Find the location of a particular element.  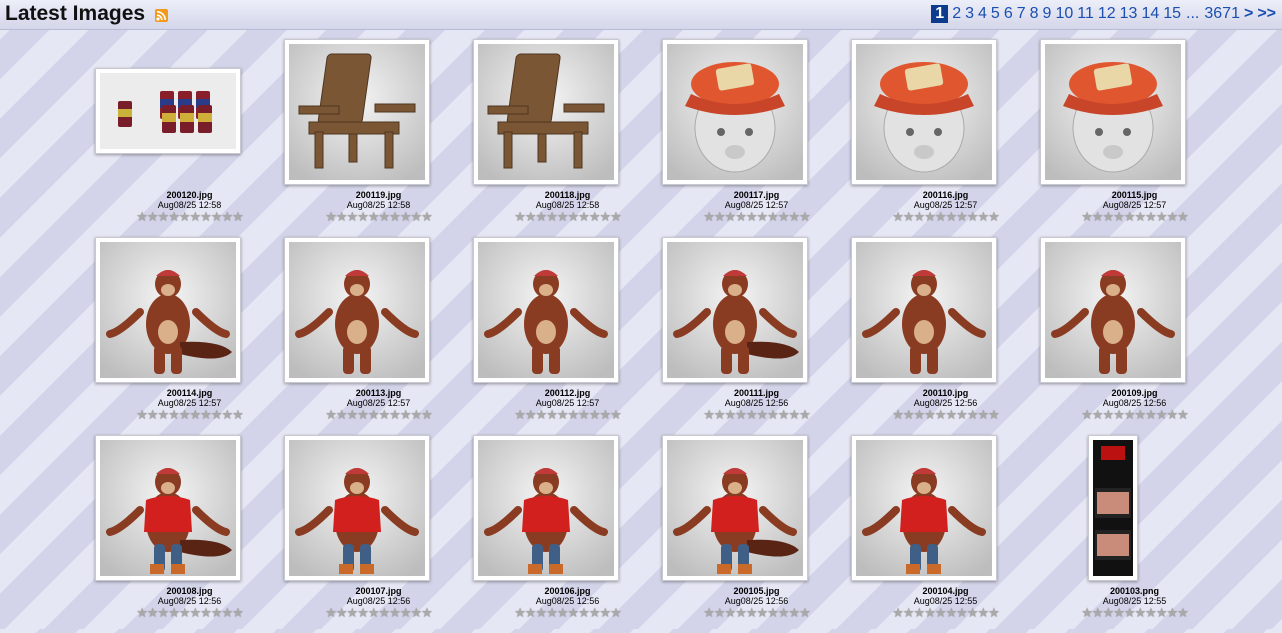

page-link: 12 is located at coordinates (1107, 14).